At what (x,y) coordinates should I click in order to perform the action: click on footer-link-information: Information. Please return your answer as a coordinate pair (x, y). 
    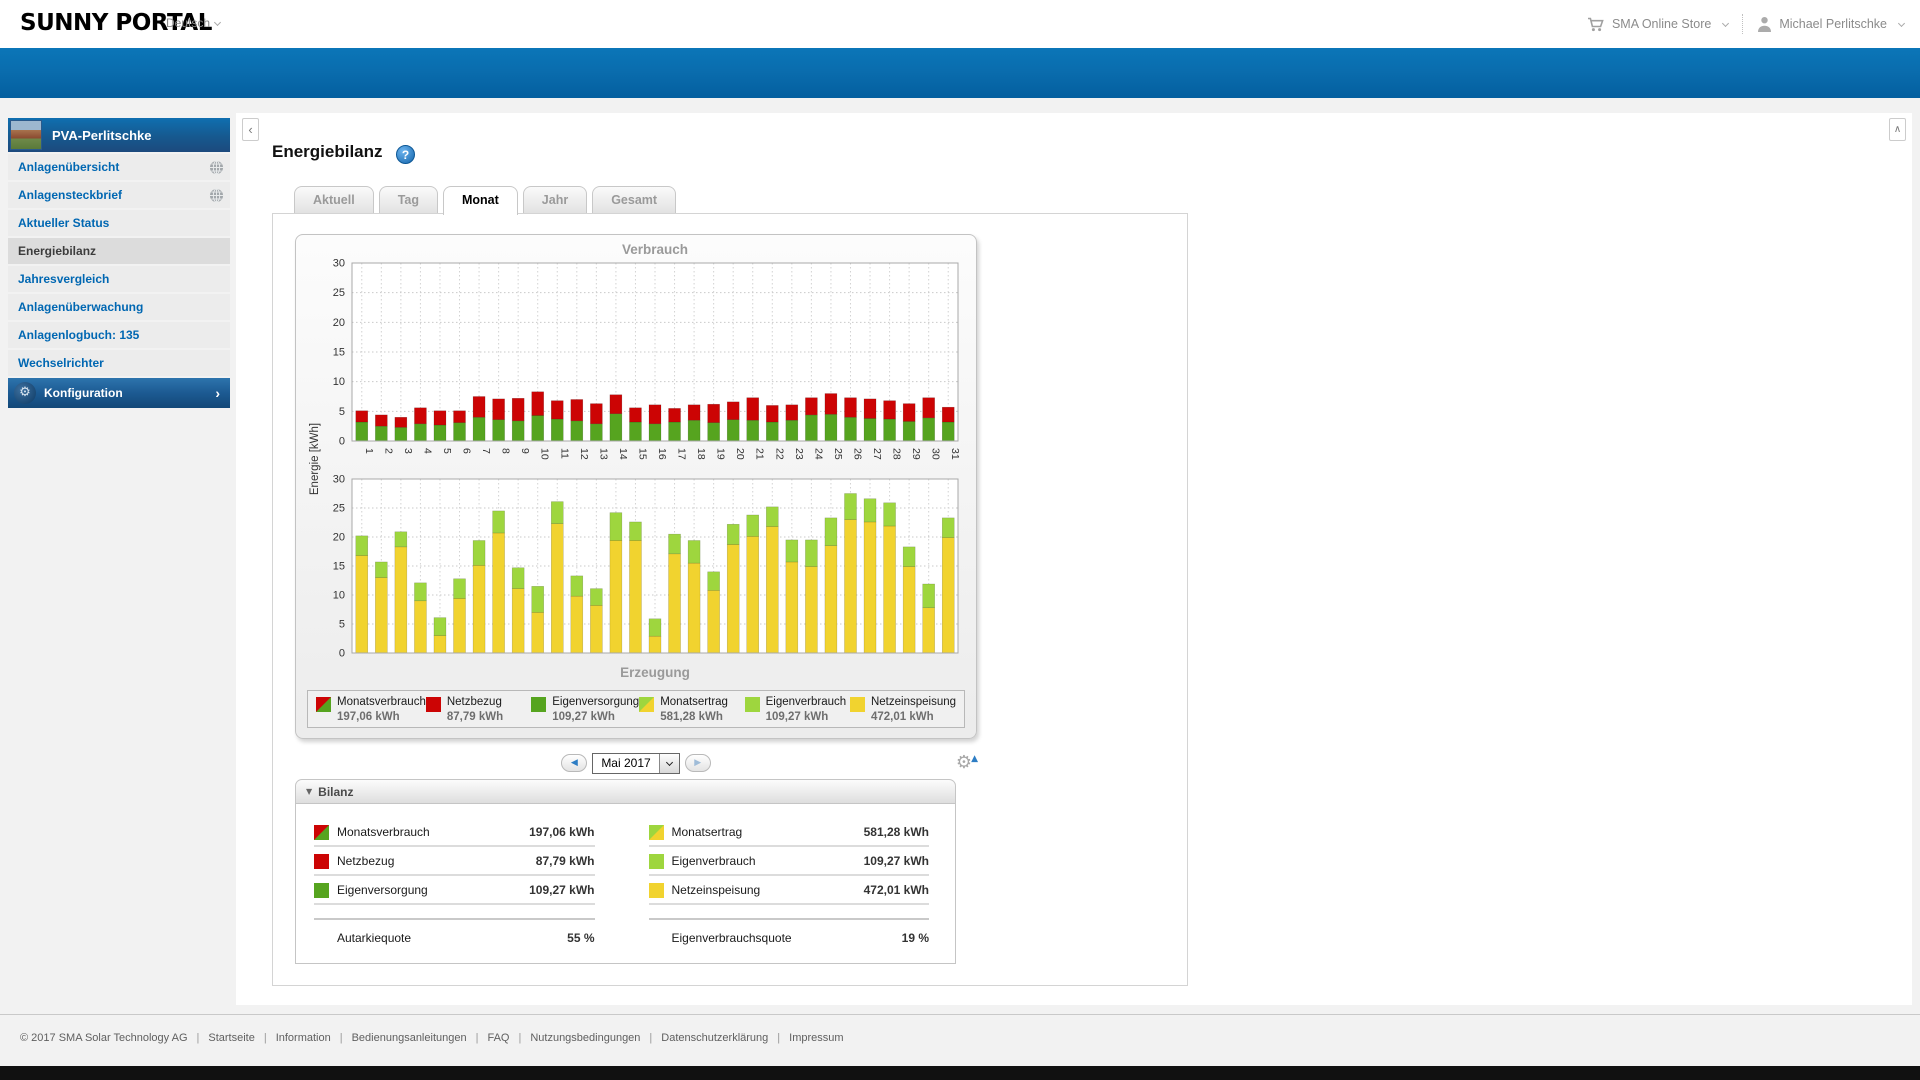
    Looking at the image, I should click on (303, 1038).